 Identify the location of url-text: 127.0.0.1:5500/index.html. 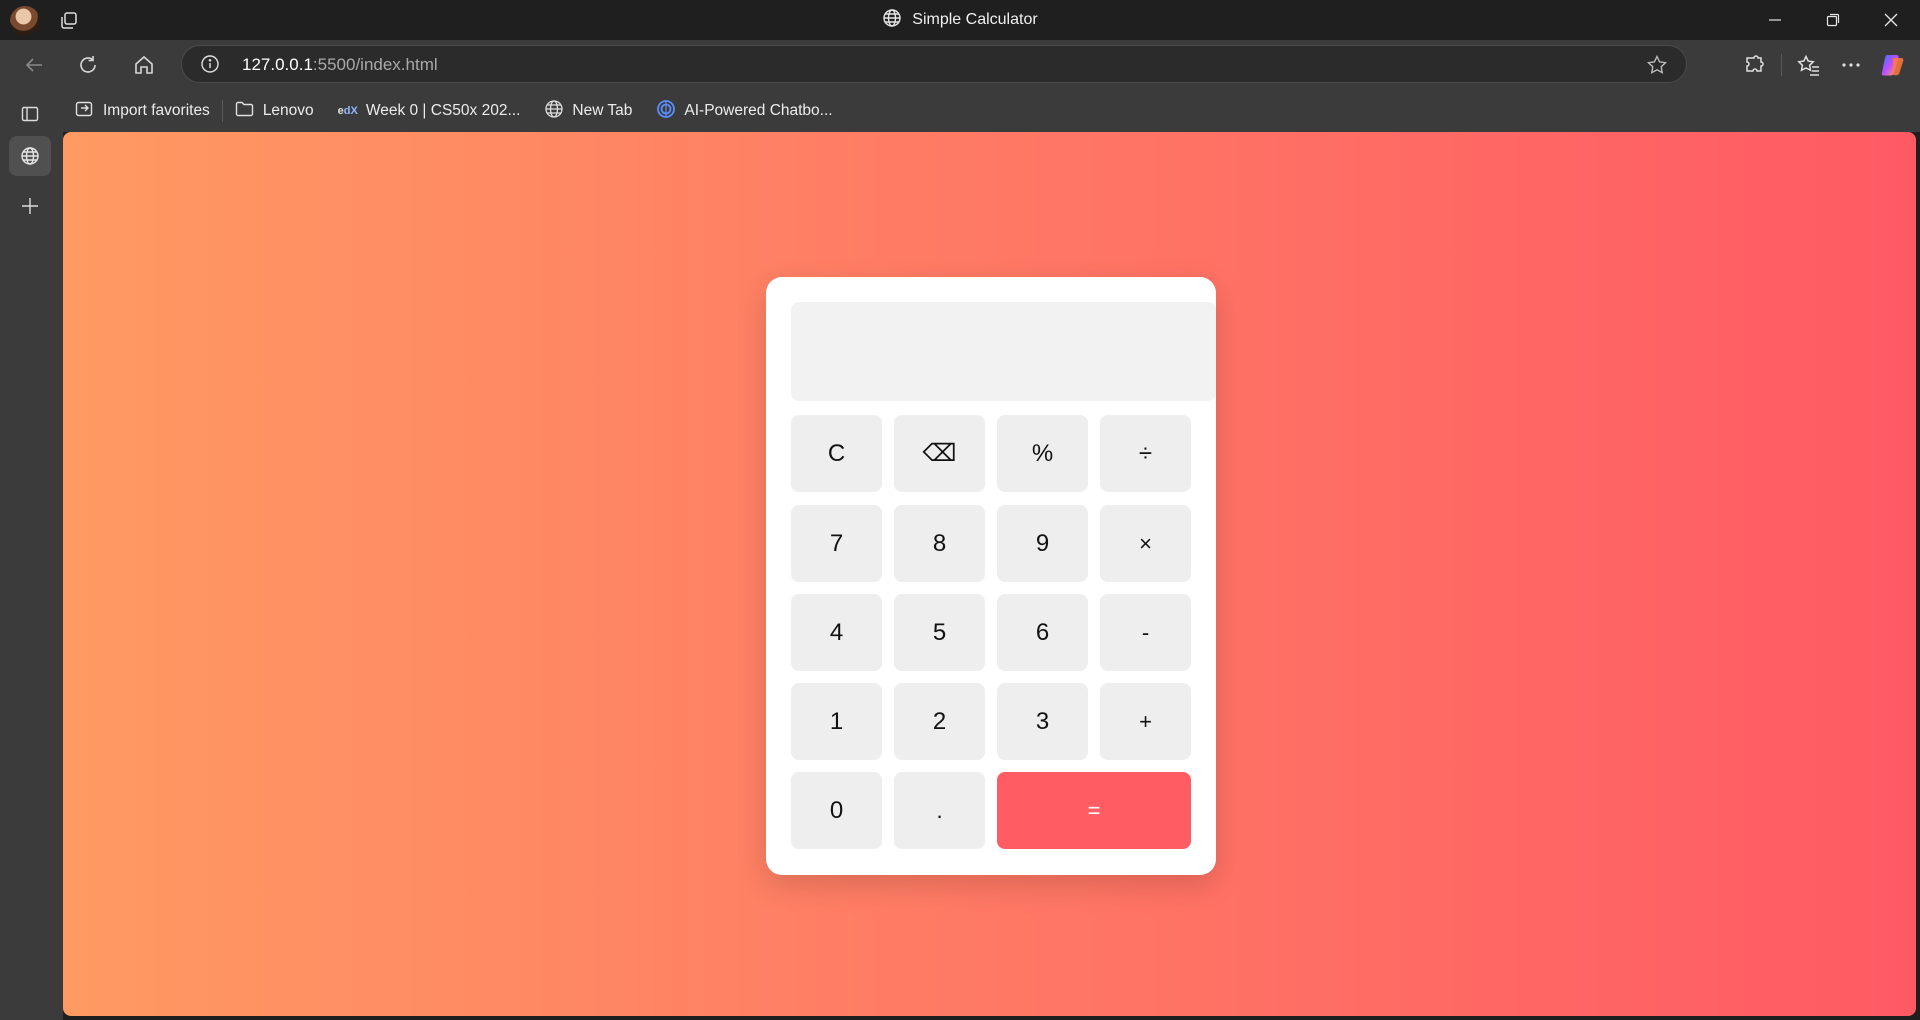
(340, 65).